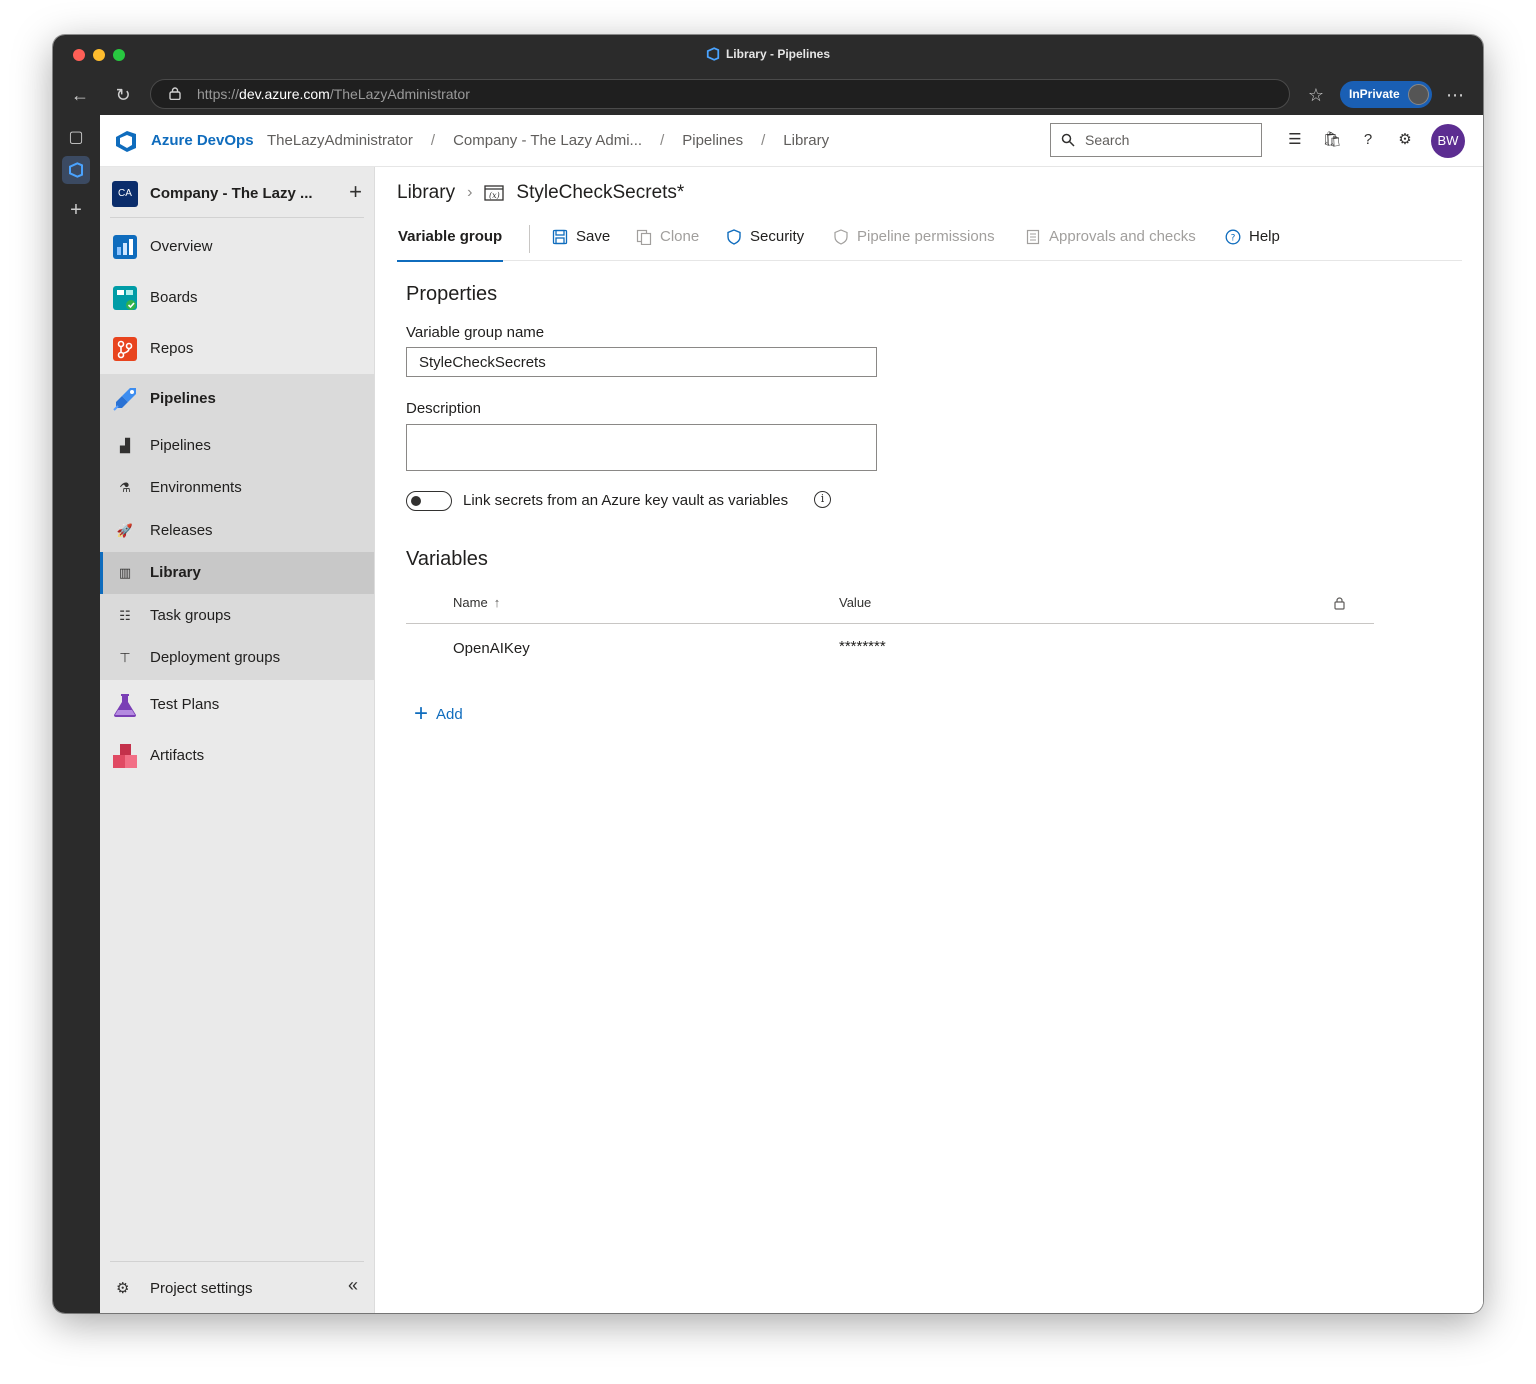  Describe the element at coordinates (491, 648) in the screenshot. I see `variable-name-cell: OpenAIKey` at that location.